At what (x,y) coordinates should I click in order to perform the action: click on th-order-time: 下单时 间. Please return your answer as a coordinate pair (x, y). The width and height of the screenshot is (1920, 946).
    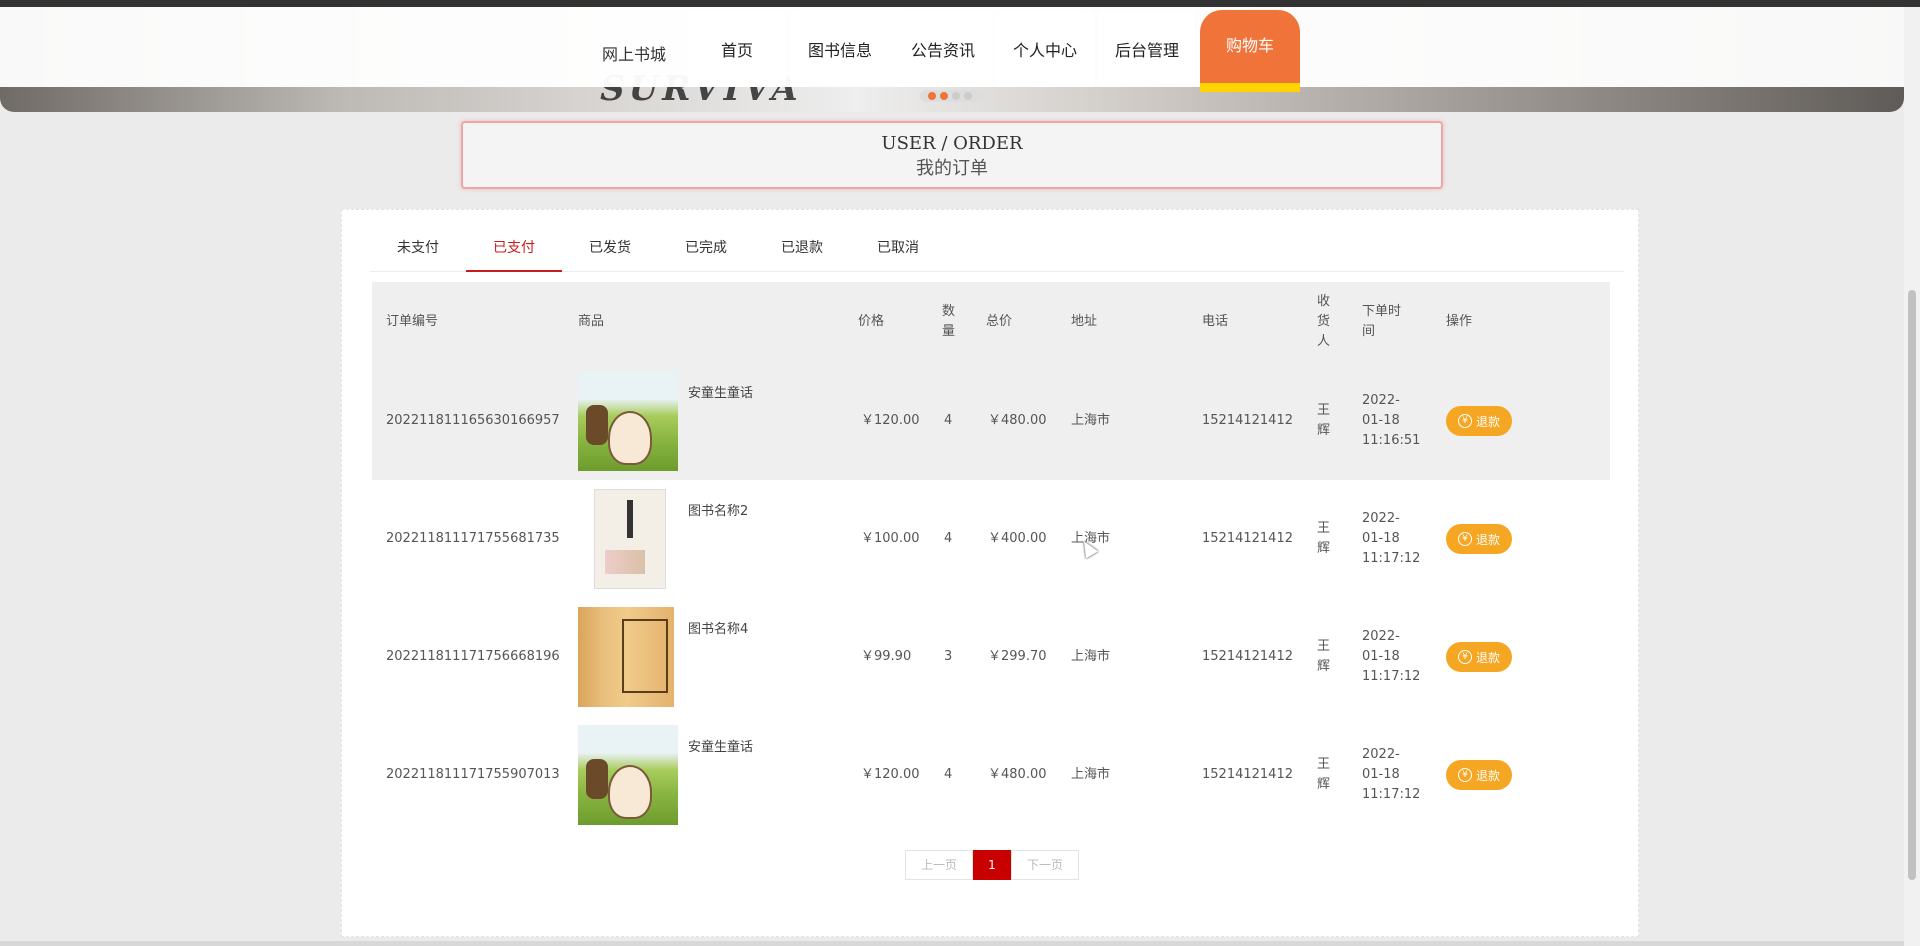
    Looking at the image, I should click on (1382, 321).